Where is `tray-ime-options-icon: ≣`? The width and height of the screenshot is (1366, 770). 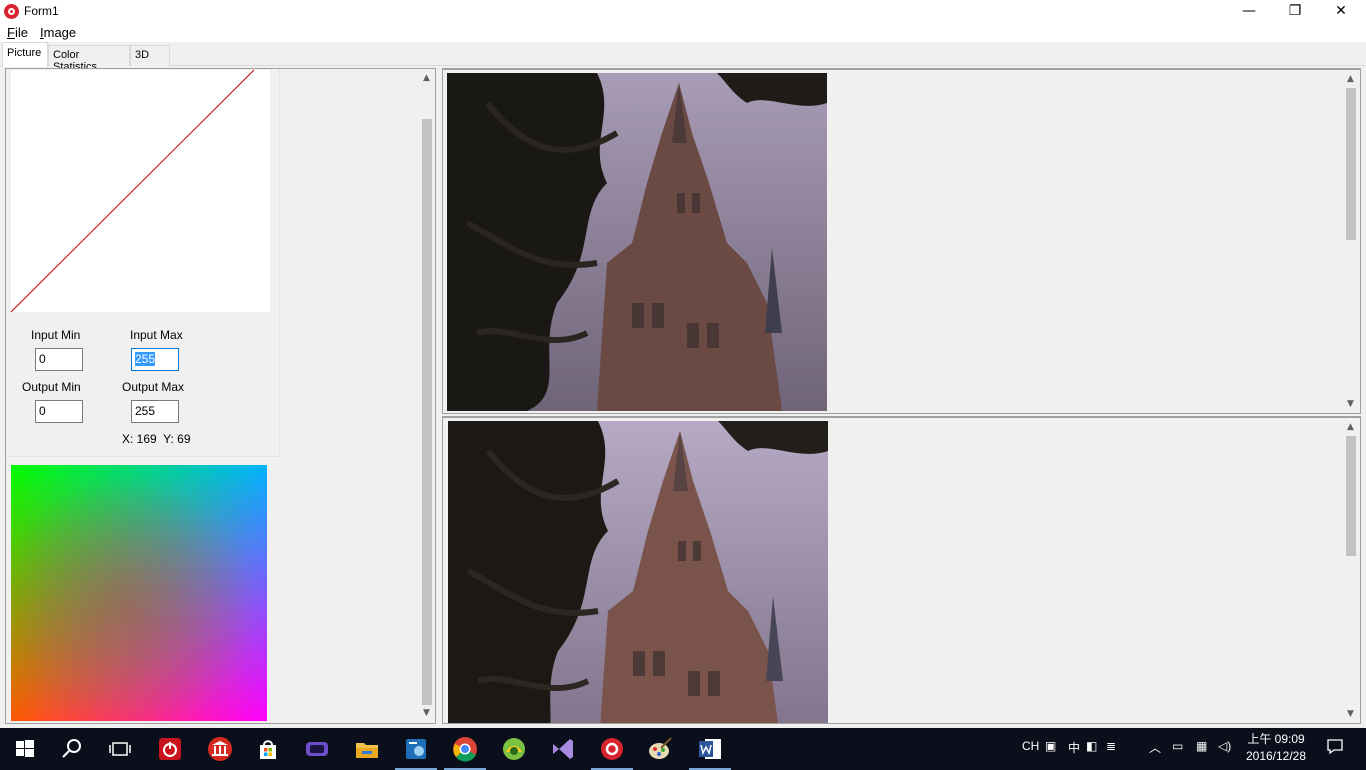
tray-ime-options-icon: ≣ is located at coordinates (1111, 746).